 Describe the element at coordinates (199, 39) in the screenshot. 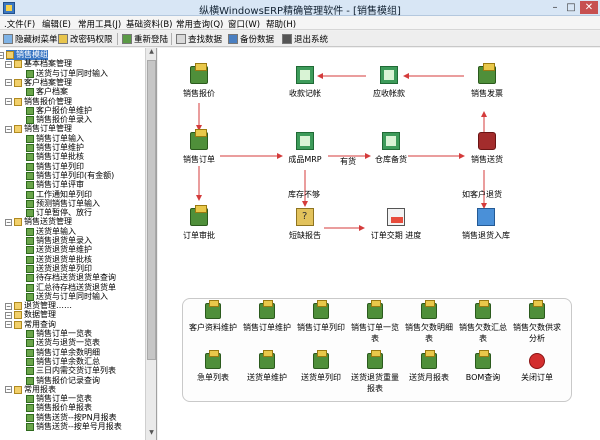

I see `find-data-button: 查找数据` at that location.